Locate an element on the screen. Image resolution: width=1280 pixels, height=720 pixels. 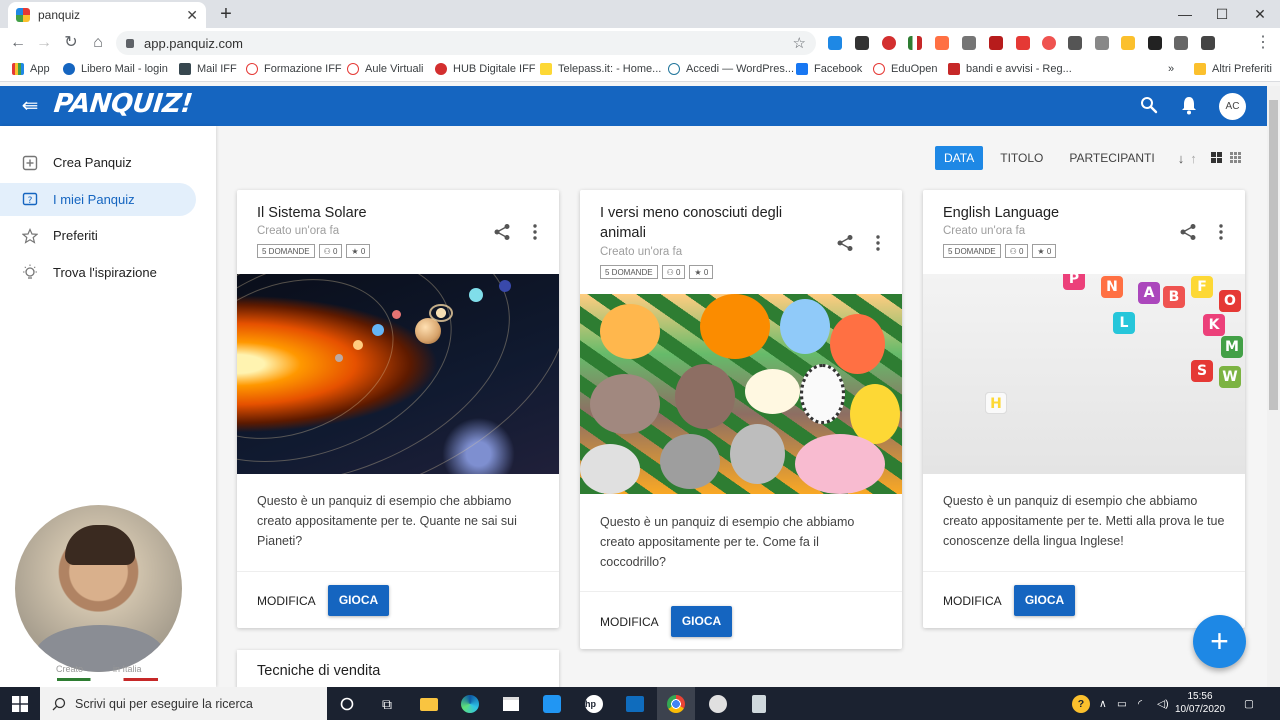
sidebar-item-label: Trova l'ispirazione is located at coordinates (105, 272).